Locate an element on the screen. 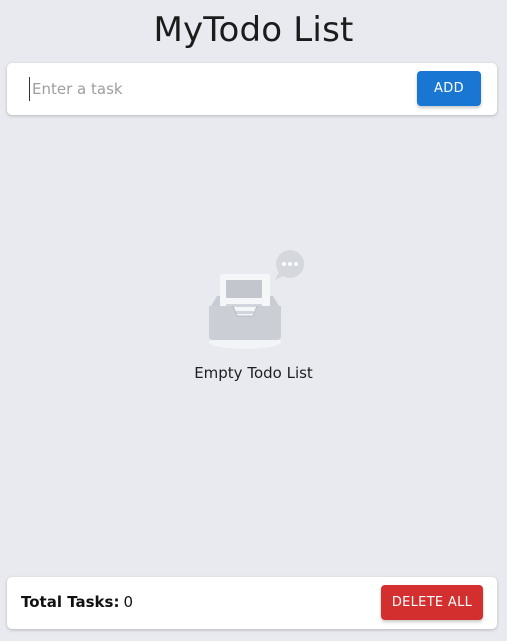 The width and height of the screenshot is (507, 641). page-title: MyTodo List is located at coordinates (253, 30).